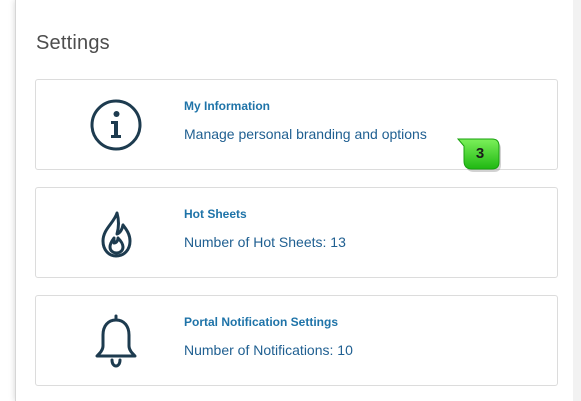  Describe the element at coordinates (116, 125) in the screenshot. I see `info-icon` at that location.